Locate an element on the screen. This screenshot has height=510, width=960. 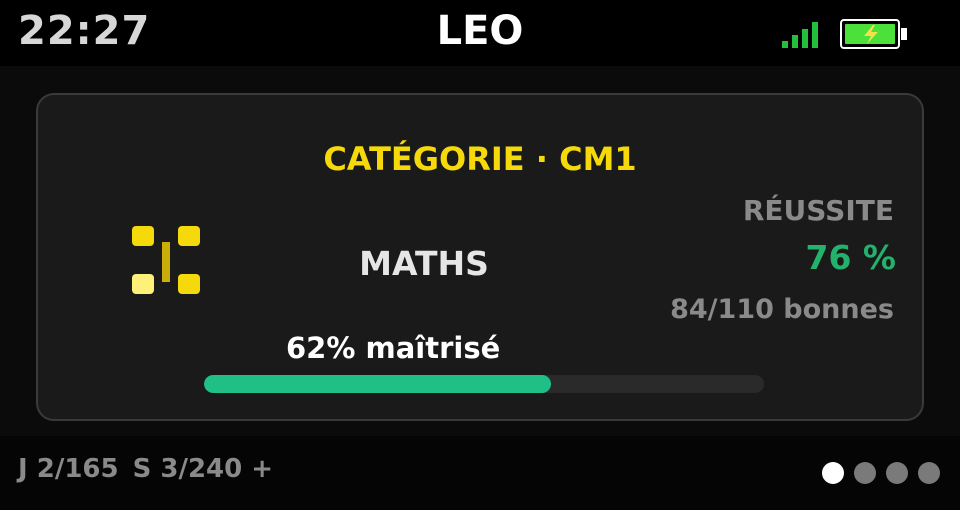
mastery-progress-fill is located at coordinates (378, 384).